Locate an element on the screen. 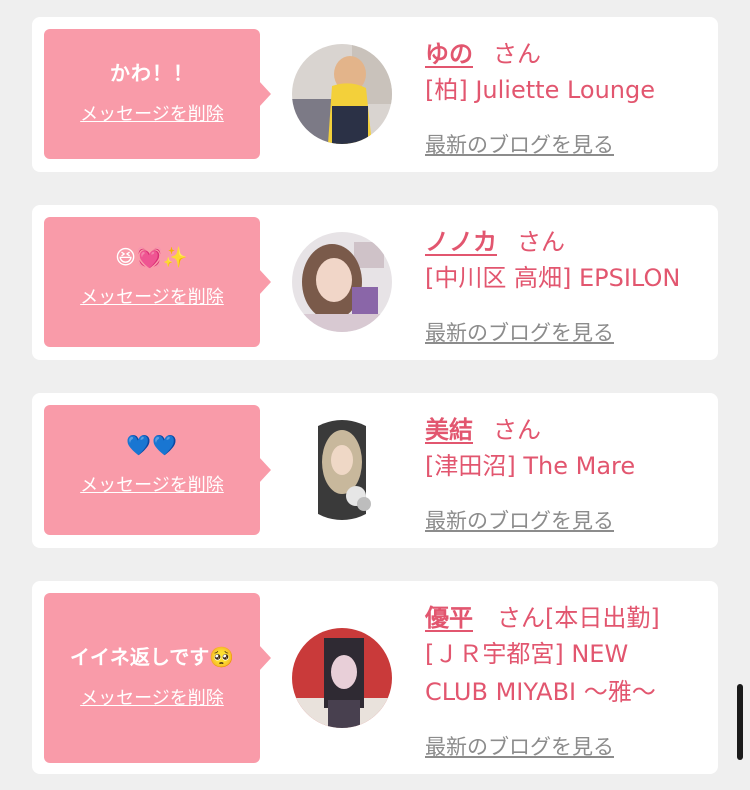  message-bubble: イイネ返しです🥺 メッセージを削除 is located at coordinates (157, 678).